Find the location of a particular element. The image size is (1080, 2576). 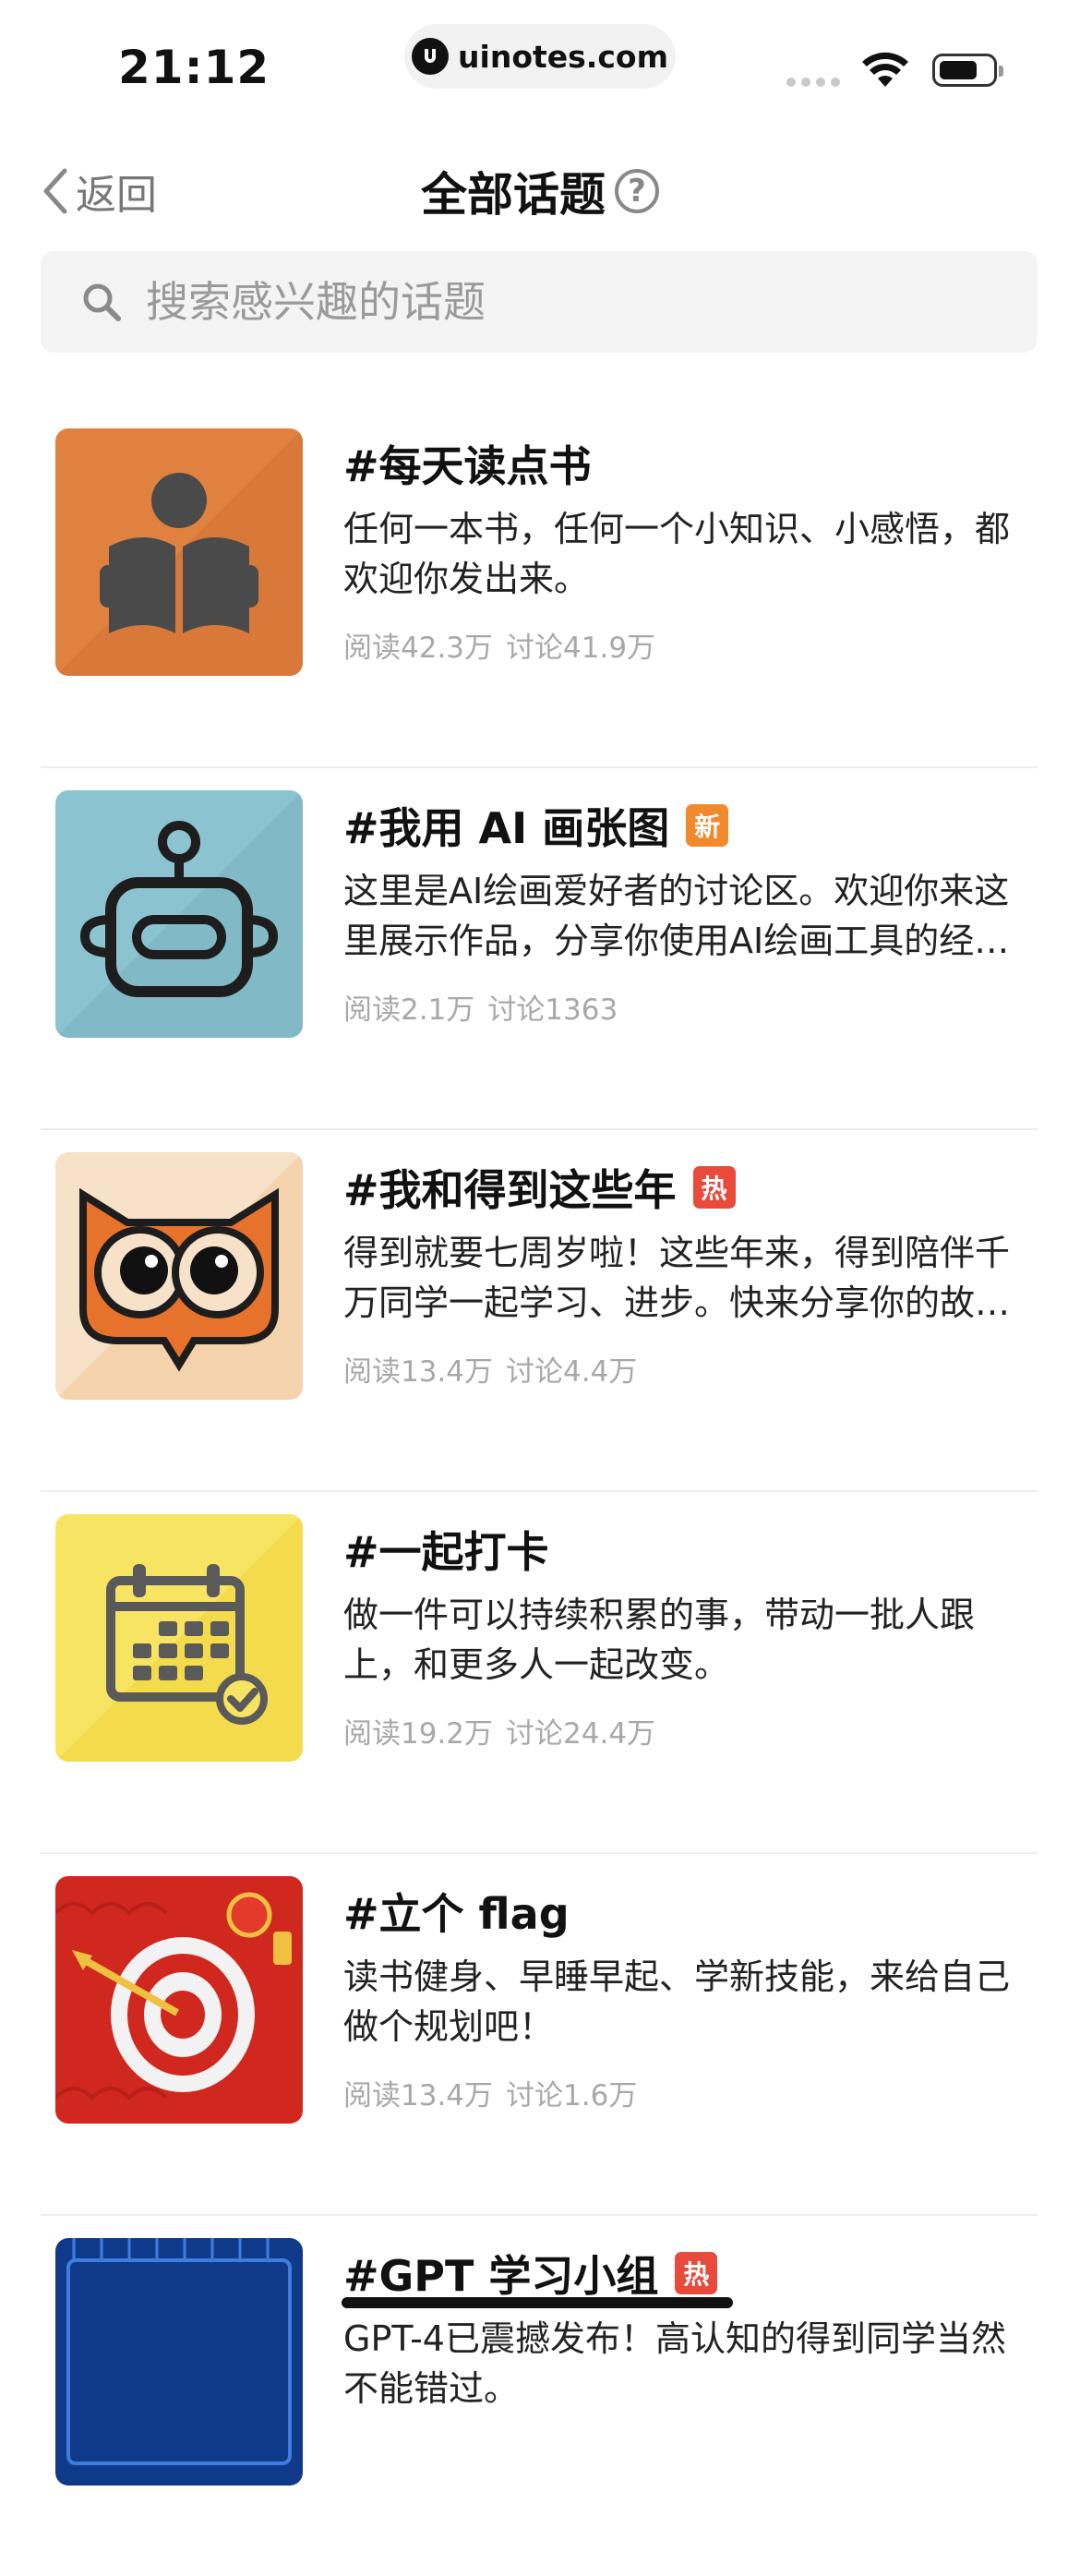

topic-title: #每天读点书 is located at coordinates (467, 466).